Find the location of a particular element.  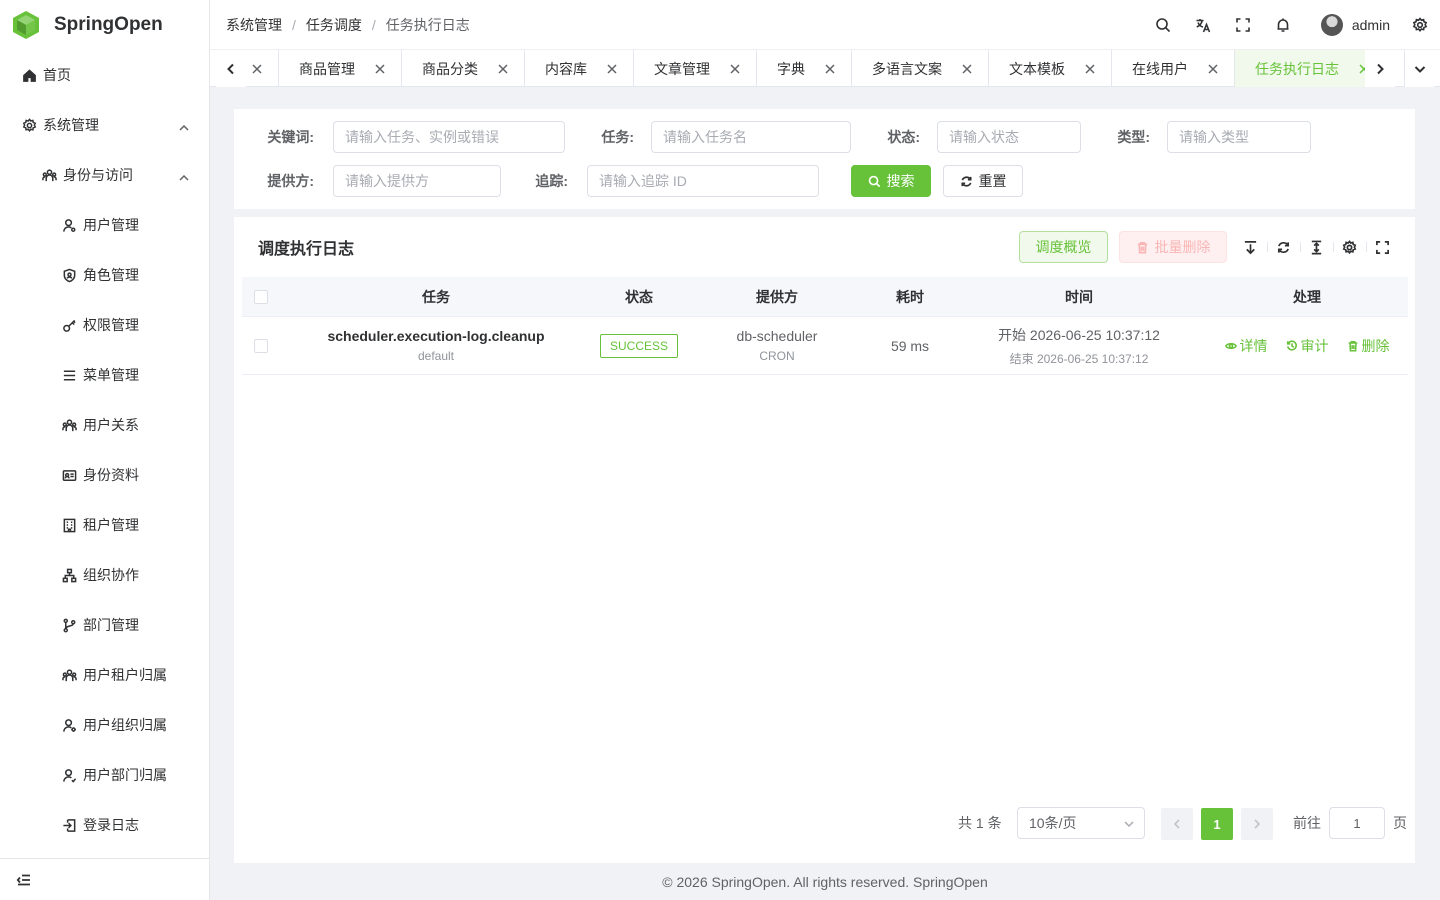

branch-icon is located at coordinates (69, 625).